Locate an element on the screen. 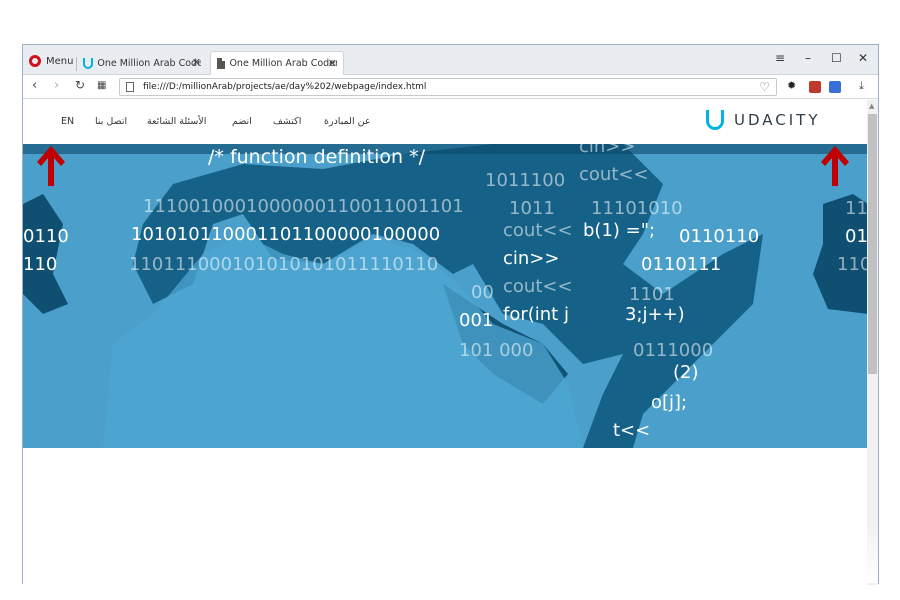 The image size is (900, 600). binary-line: 00 is located at coordinates (482, 292).